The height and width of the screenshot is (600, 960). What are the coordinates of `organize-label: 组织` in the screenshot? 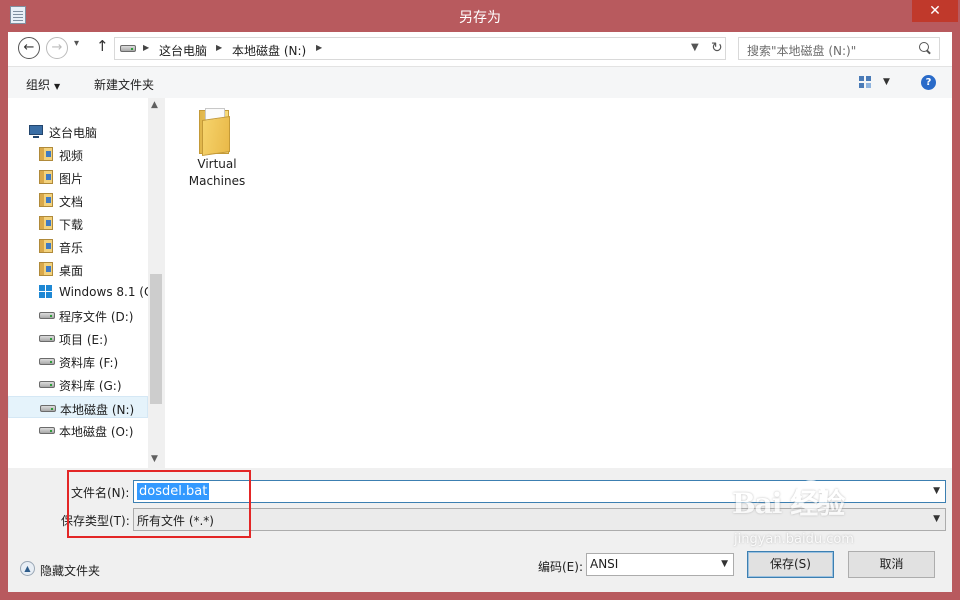 It's located at (38, 85).